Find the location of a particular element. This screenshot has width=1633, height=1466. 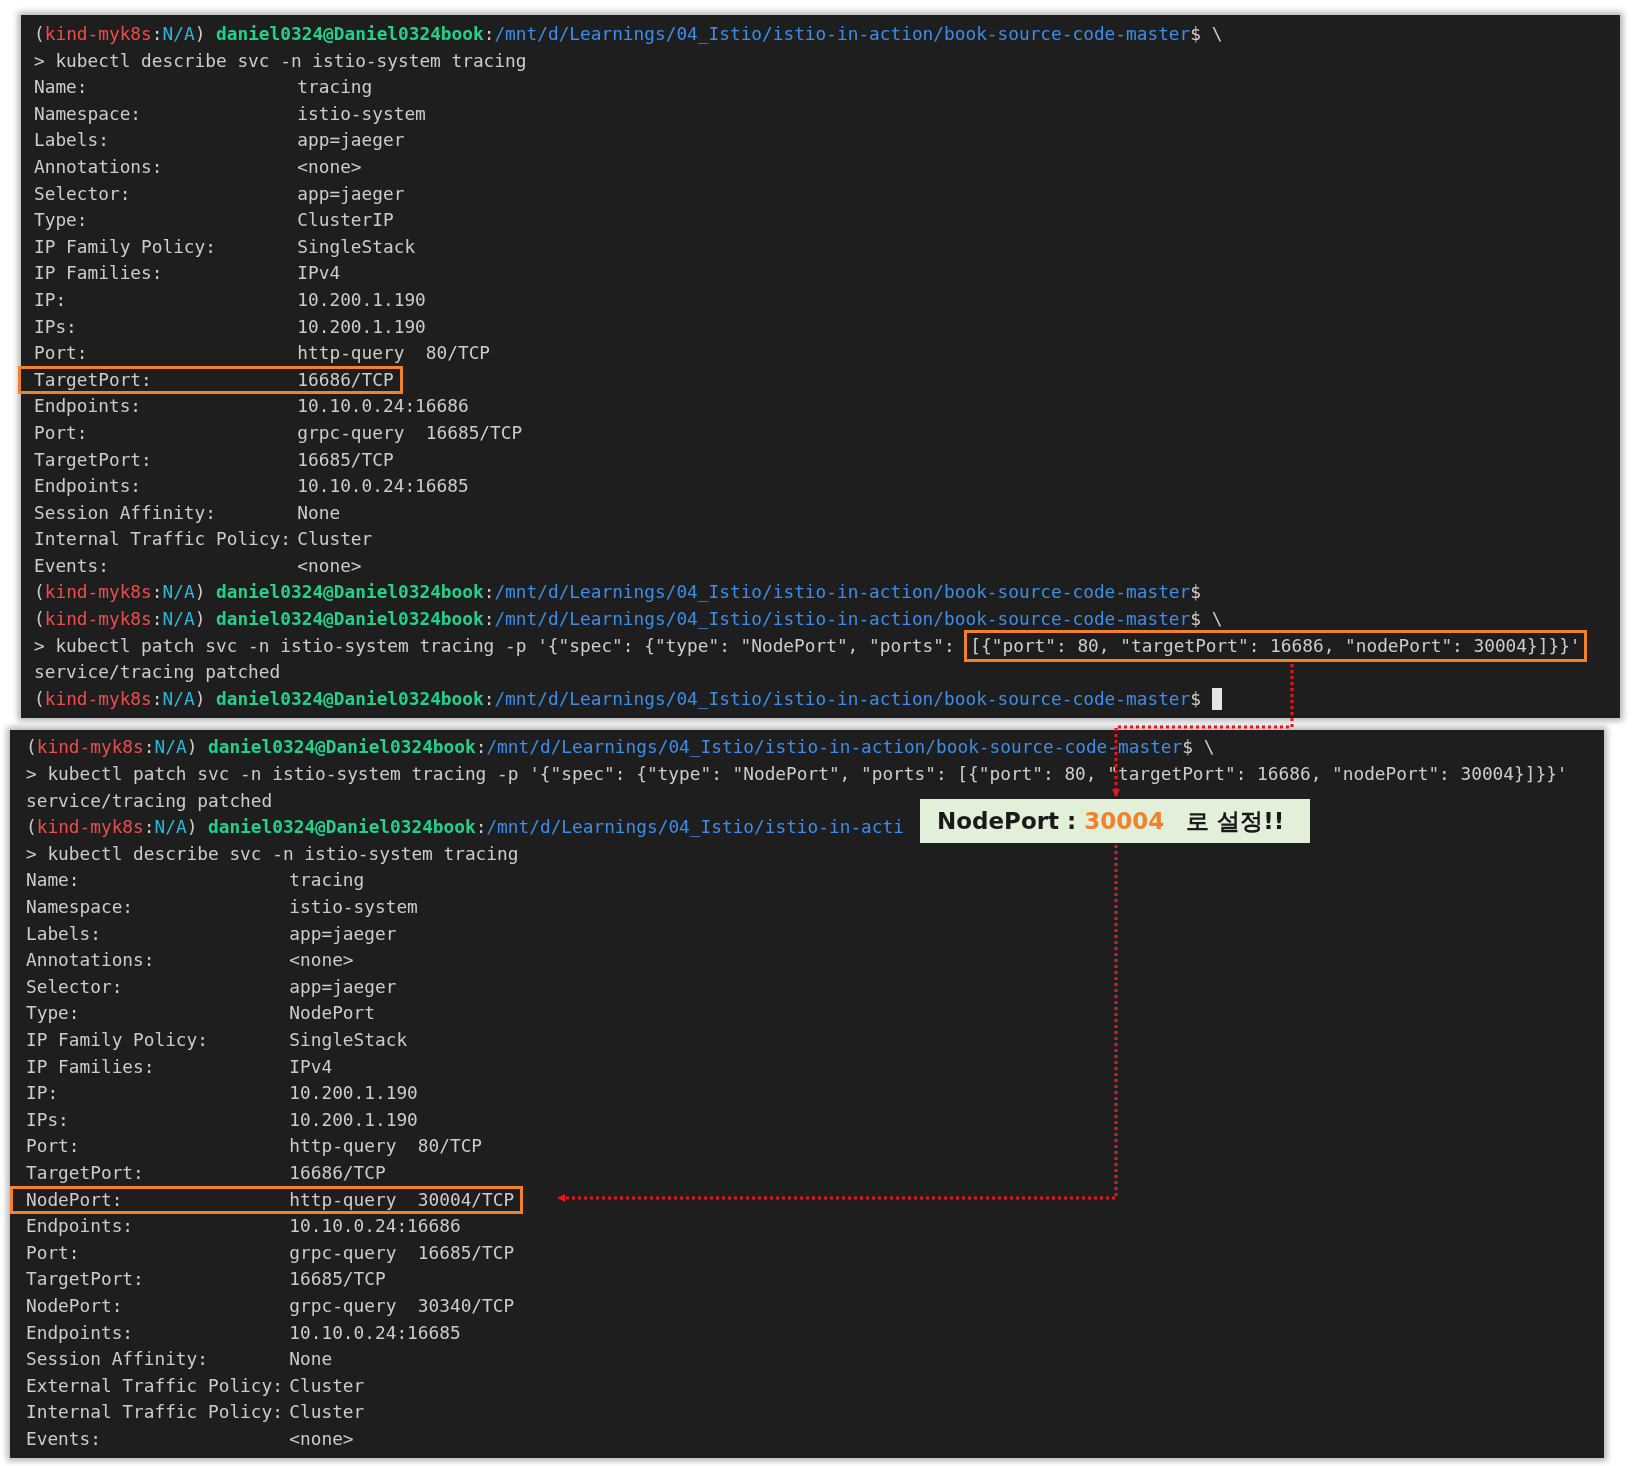

callout-note: 로 설정!! is located at coordinates (1235, 821).